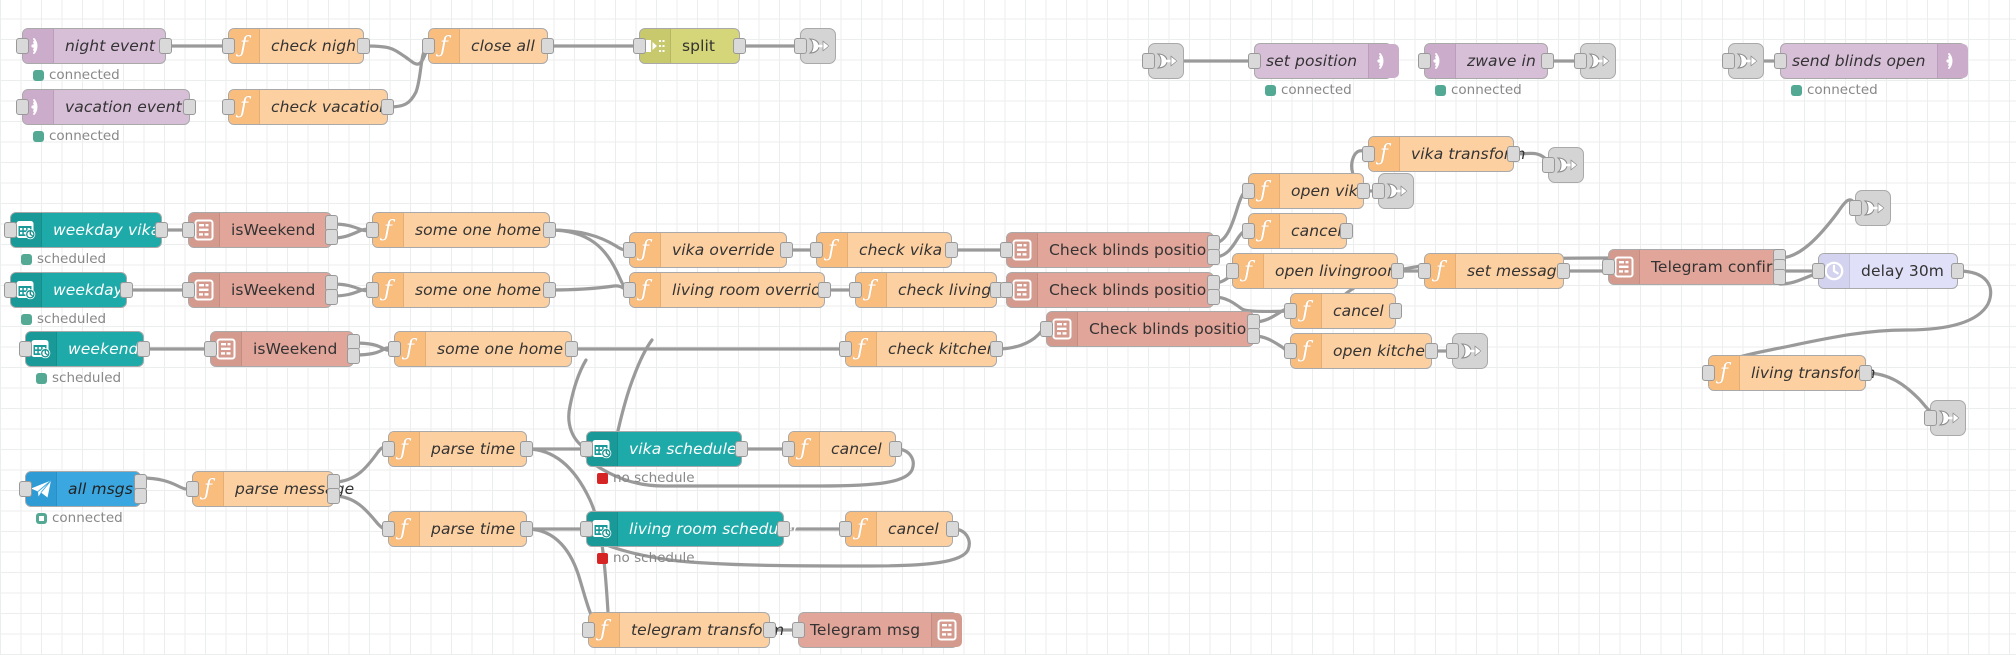 The width and height of the screenshot is (2016, 655). I want to click on flow-node-n42: ƒ parse time, so click(457, 529).